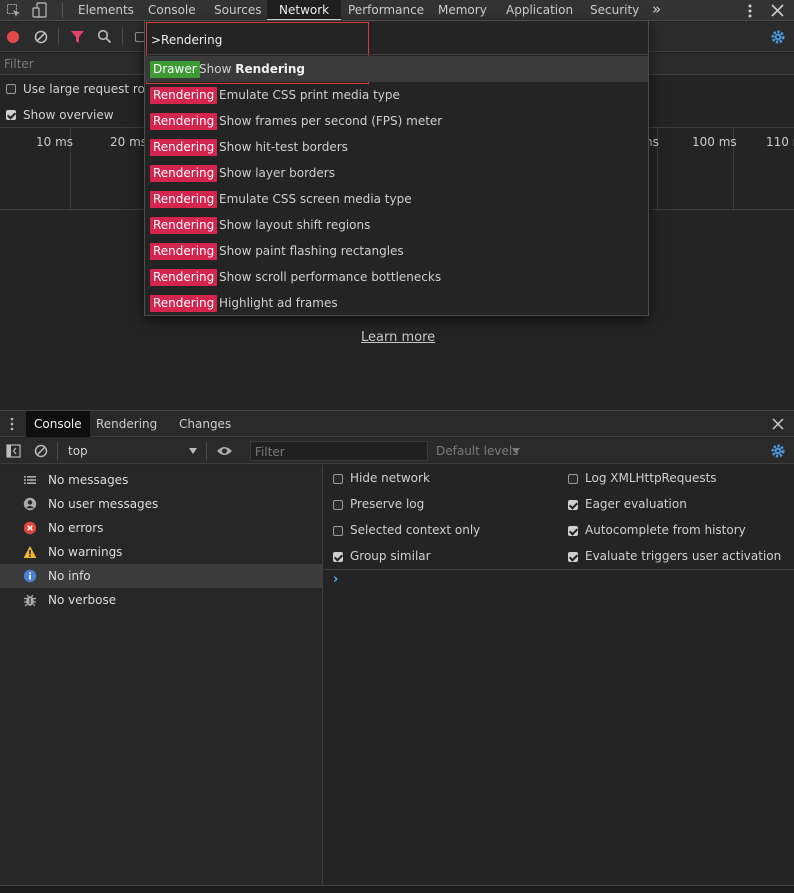 The width and height of the screenshot is (794, 893). I want to click on command-text: Show paint flashing rectangles, so click(311, 251).